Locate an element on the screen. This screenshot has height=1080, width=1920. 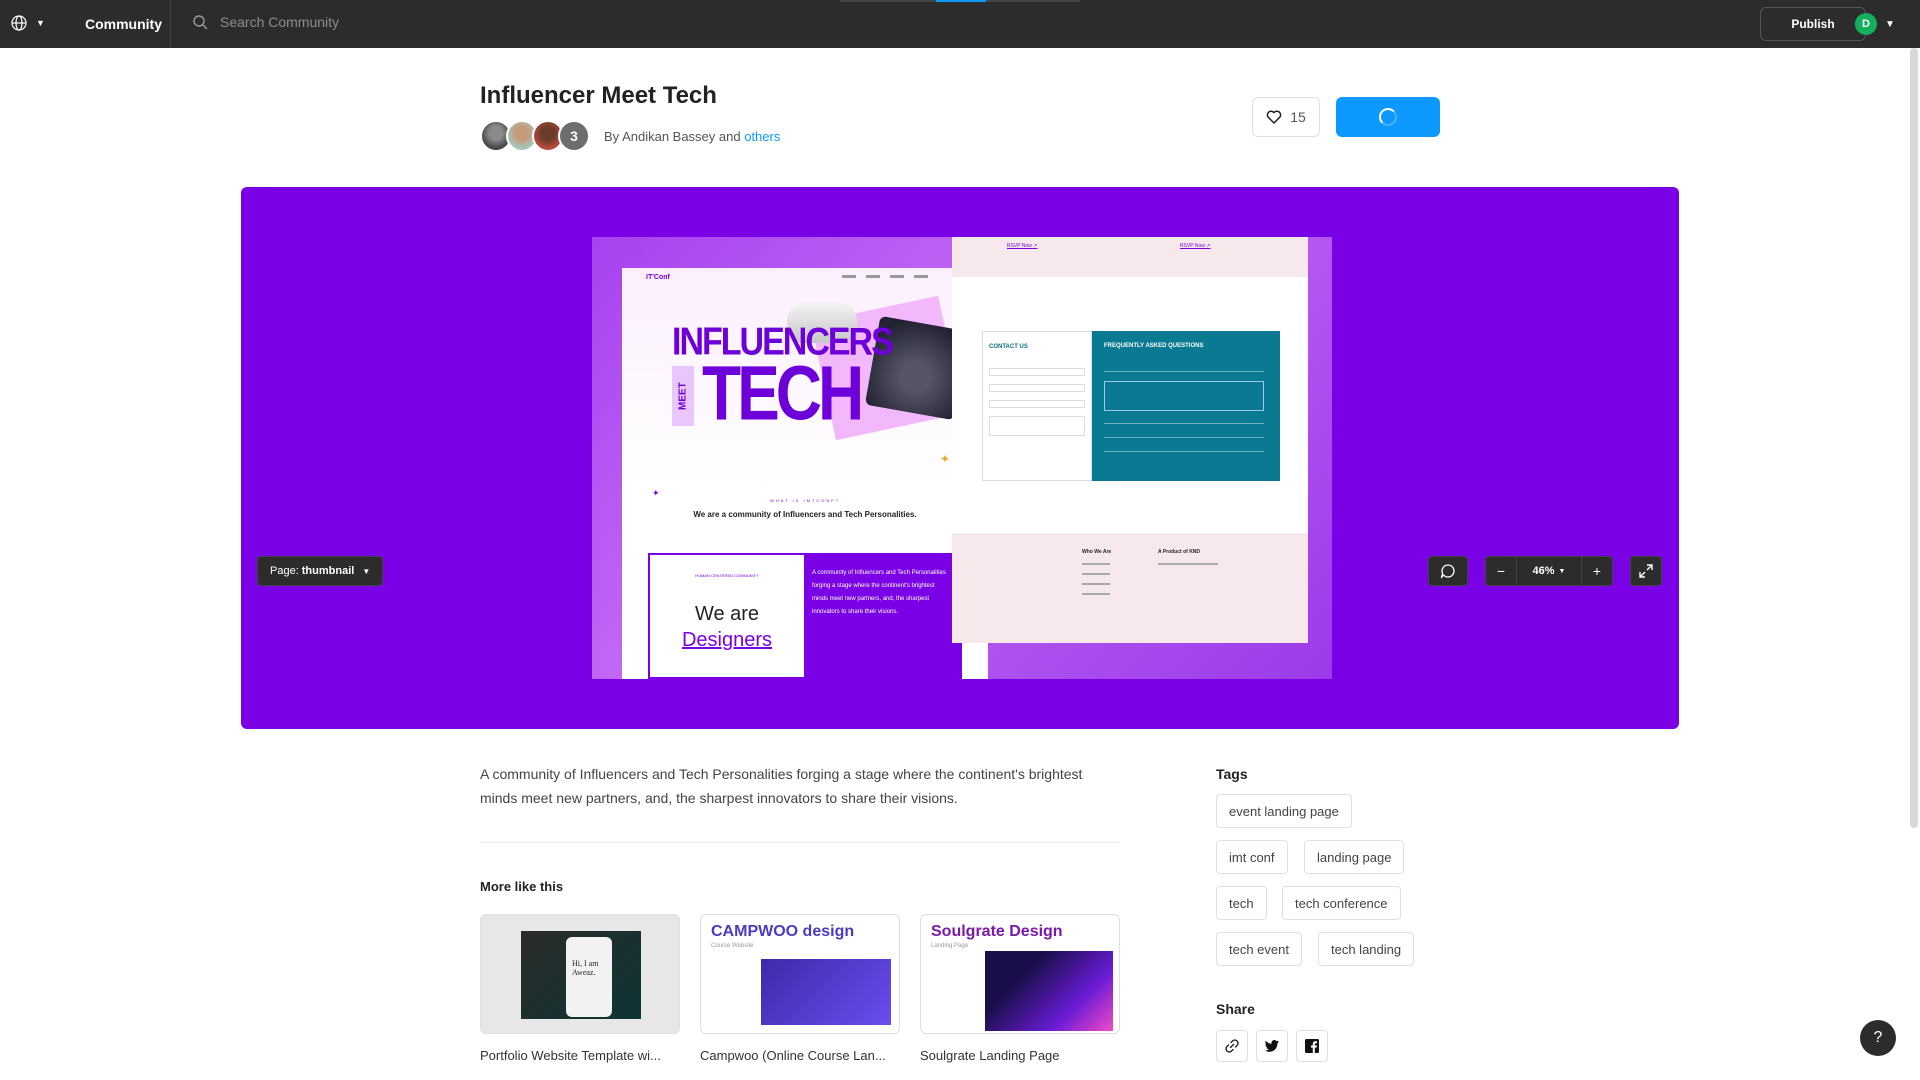
page-scrollbar is located at coordinates (1914, 438).